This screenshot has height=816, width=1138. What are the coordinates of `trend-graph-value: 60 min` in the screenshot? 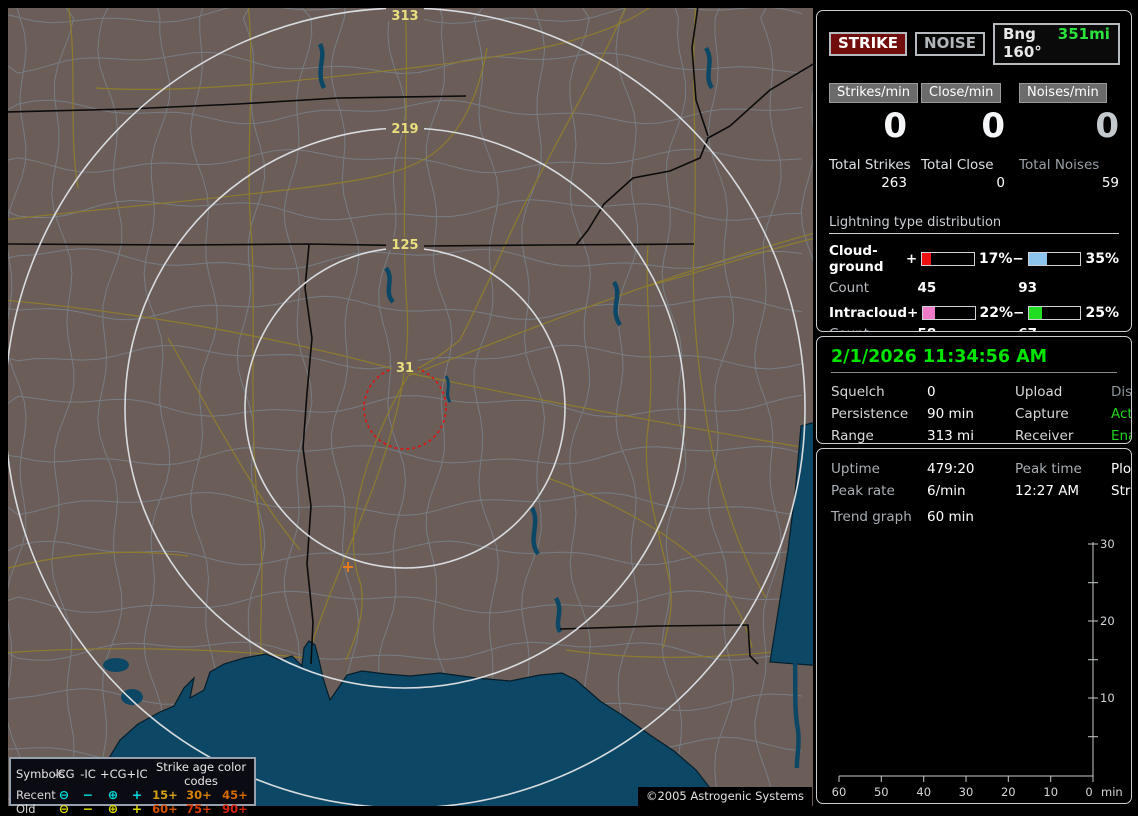 It's located at (950, 517).